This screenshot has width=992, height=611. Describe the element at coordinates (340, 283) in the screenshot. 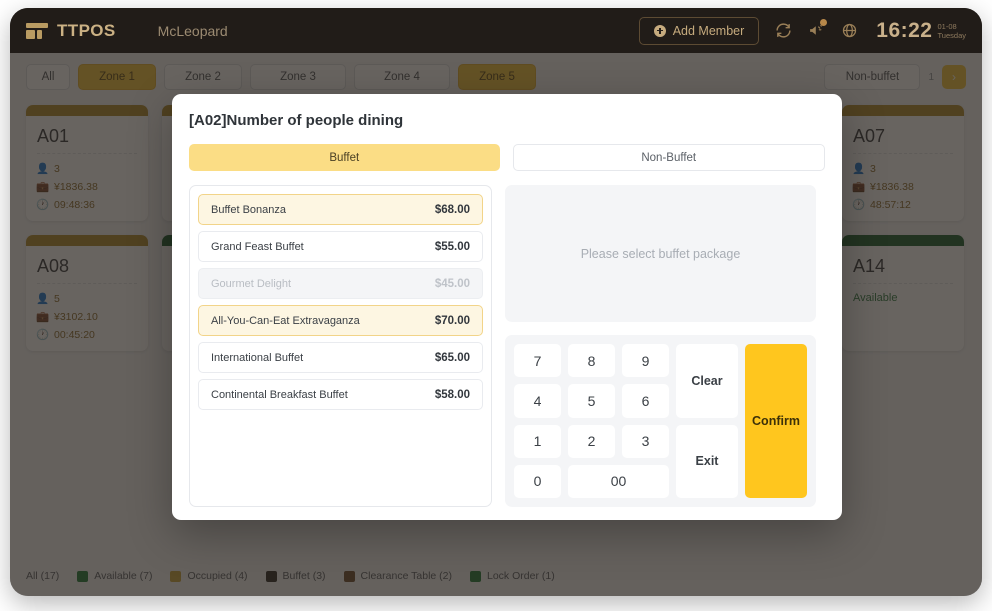

I see `package-item: Gourmet Delight $45.00` at that location.